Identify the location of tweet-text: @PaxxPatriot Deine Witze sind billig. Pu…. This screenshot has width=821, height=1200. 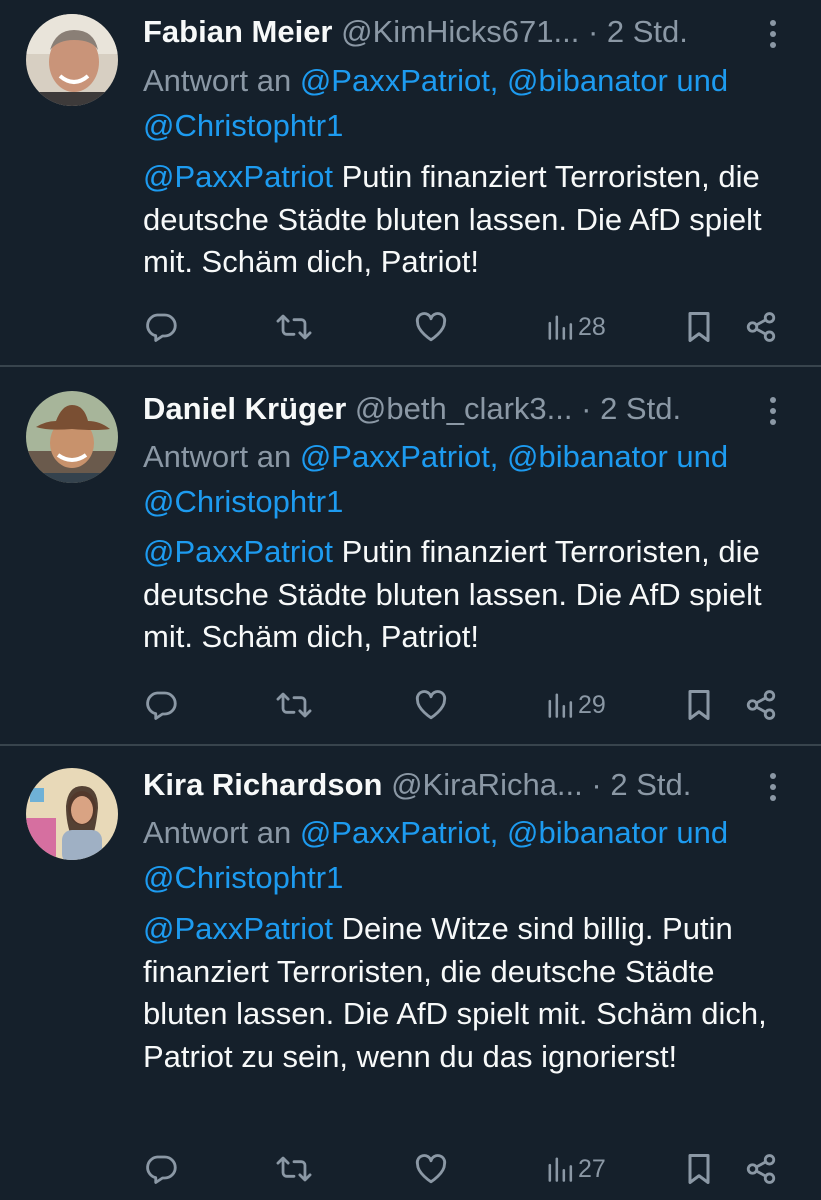
(468, 993).